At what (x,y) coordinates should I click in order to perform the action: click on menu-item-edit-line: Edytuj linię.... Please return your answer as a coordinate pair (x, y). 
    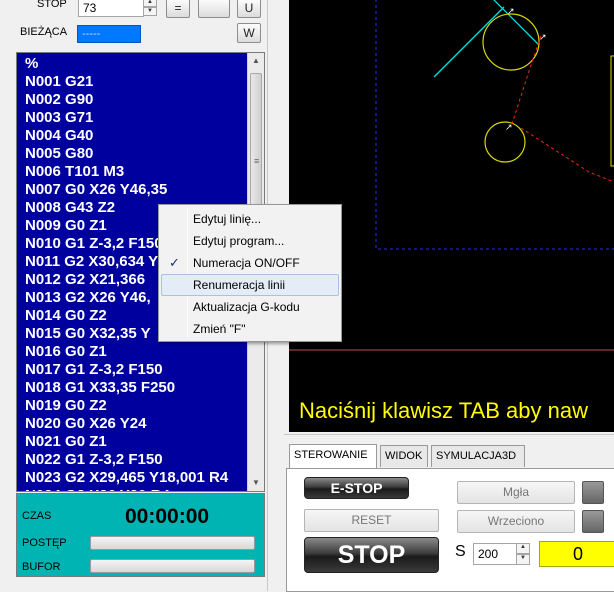
    Looking at the image, I should click on (250, 219).